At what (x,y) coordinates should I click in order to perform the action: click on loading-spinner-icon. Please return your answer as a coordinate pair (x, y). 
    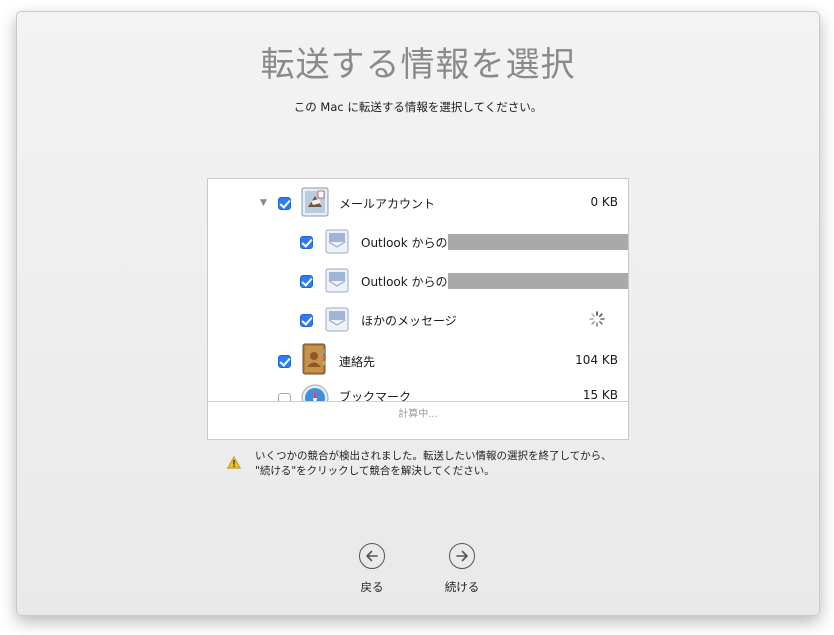
    Looking at the image, I should click on (597, 319).